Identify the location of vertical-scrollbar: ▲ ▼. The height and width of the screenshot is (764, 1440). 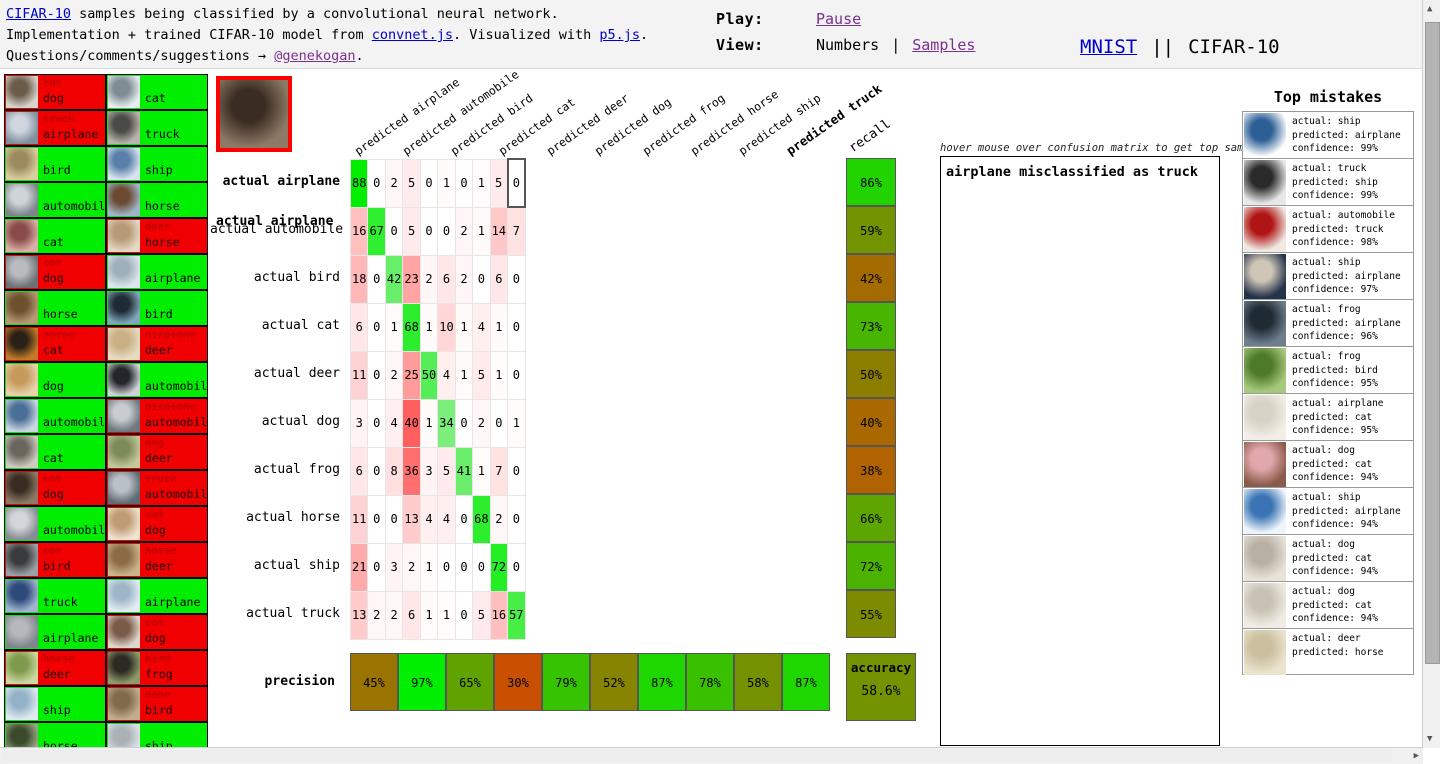
(1431, 374).